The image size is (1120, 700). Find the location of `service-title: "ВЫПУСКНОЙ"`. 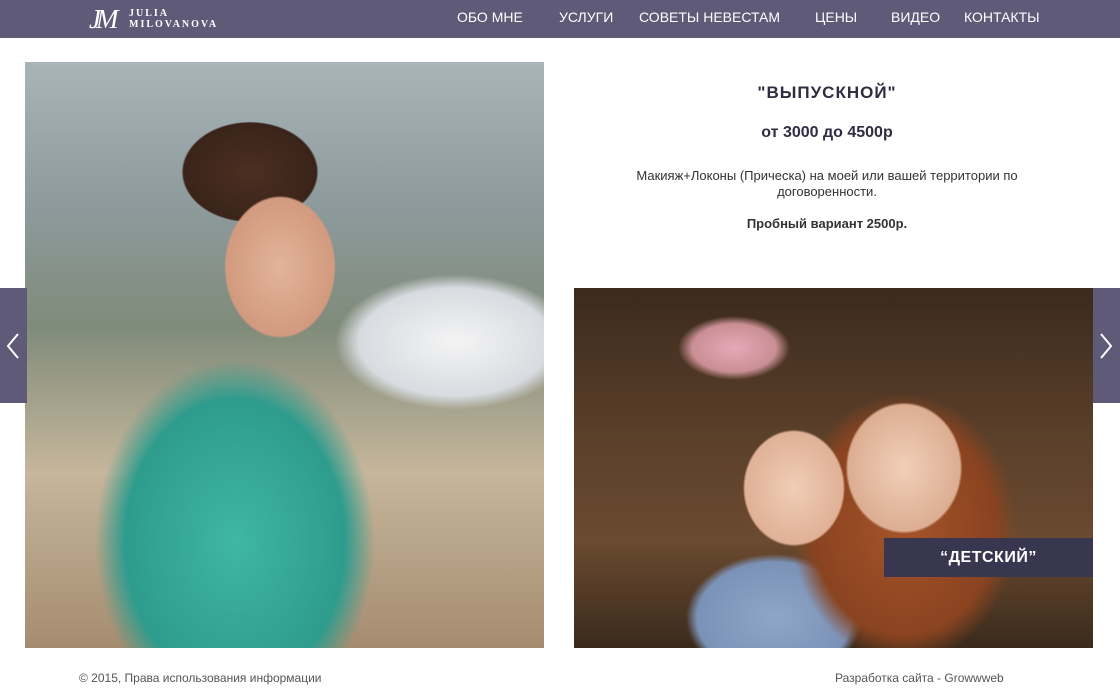

service-title: "ВЫПУСКНОЙ" is located at coordinates (827, 92).